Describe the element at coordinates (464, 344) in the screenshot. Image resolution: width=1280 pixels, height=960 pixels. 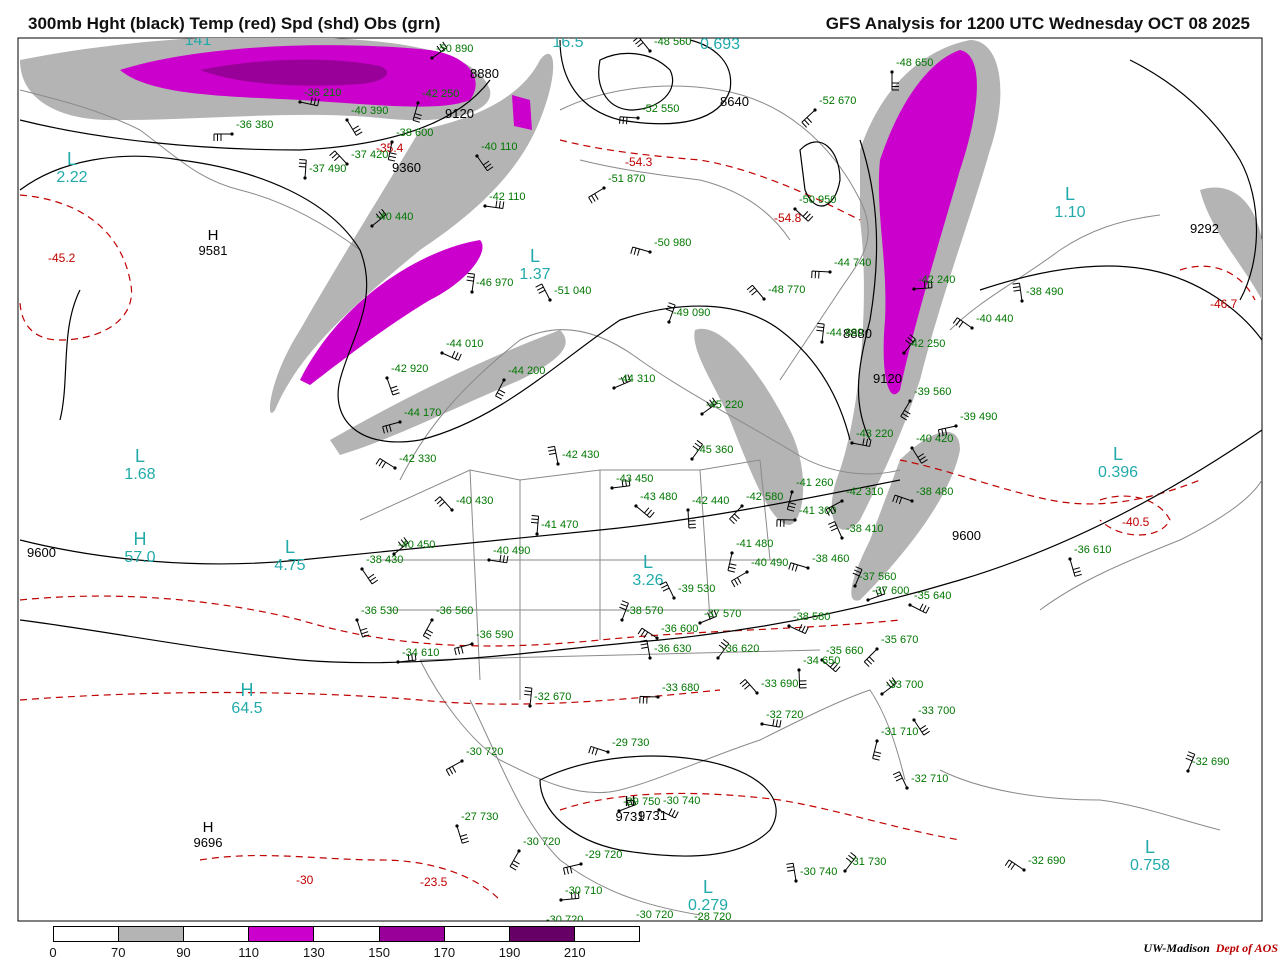
I see `obs-temp-height: -44 010` at that location.